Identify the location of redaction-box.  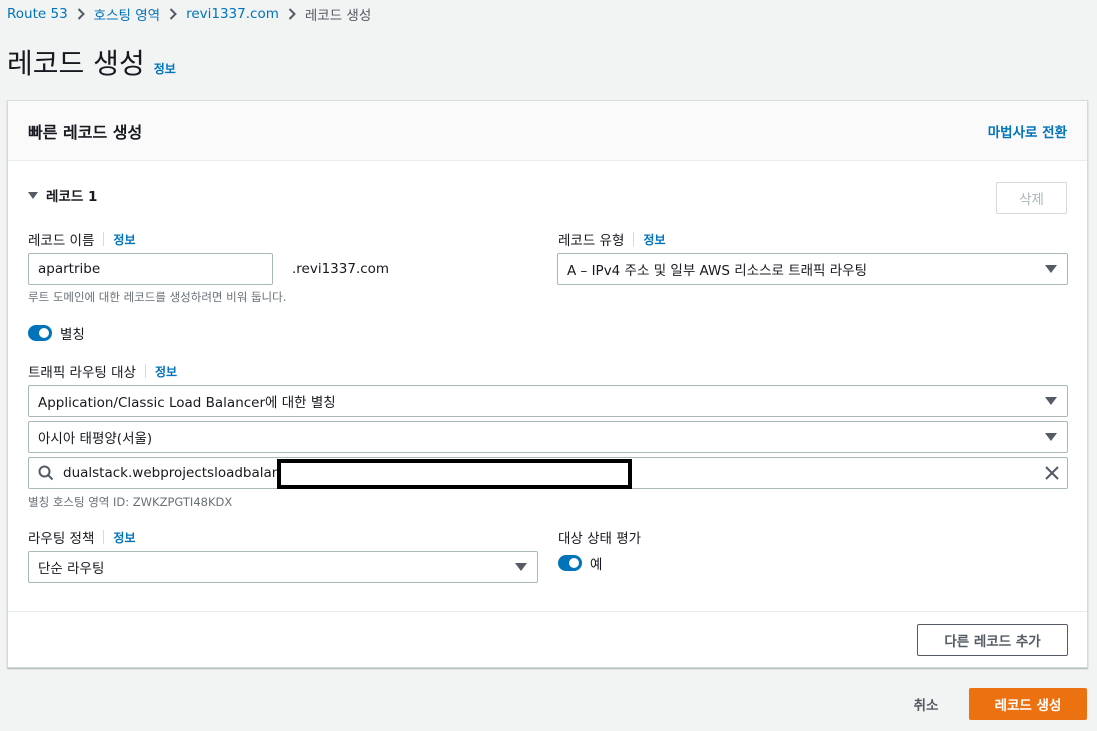
(454, 474).